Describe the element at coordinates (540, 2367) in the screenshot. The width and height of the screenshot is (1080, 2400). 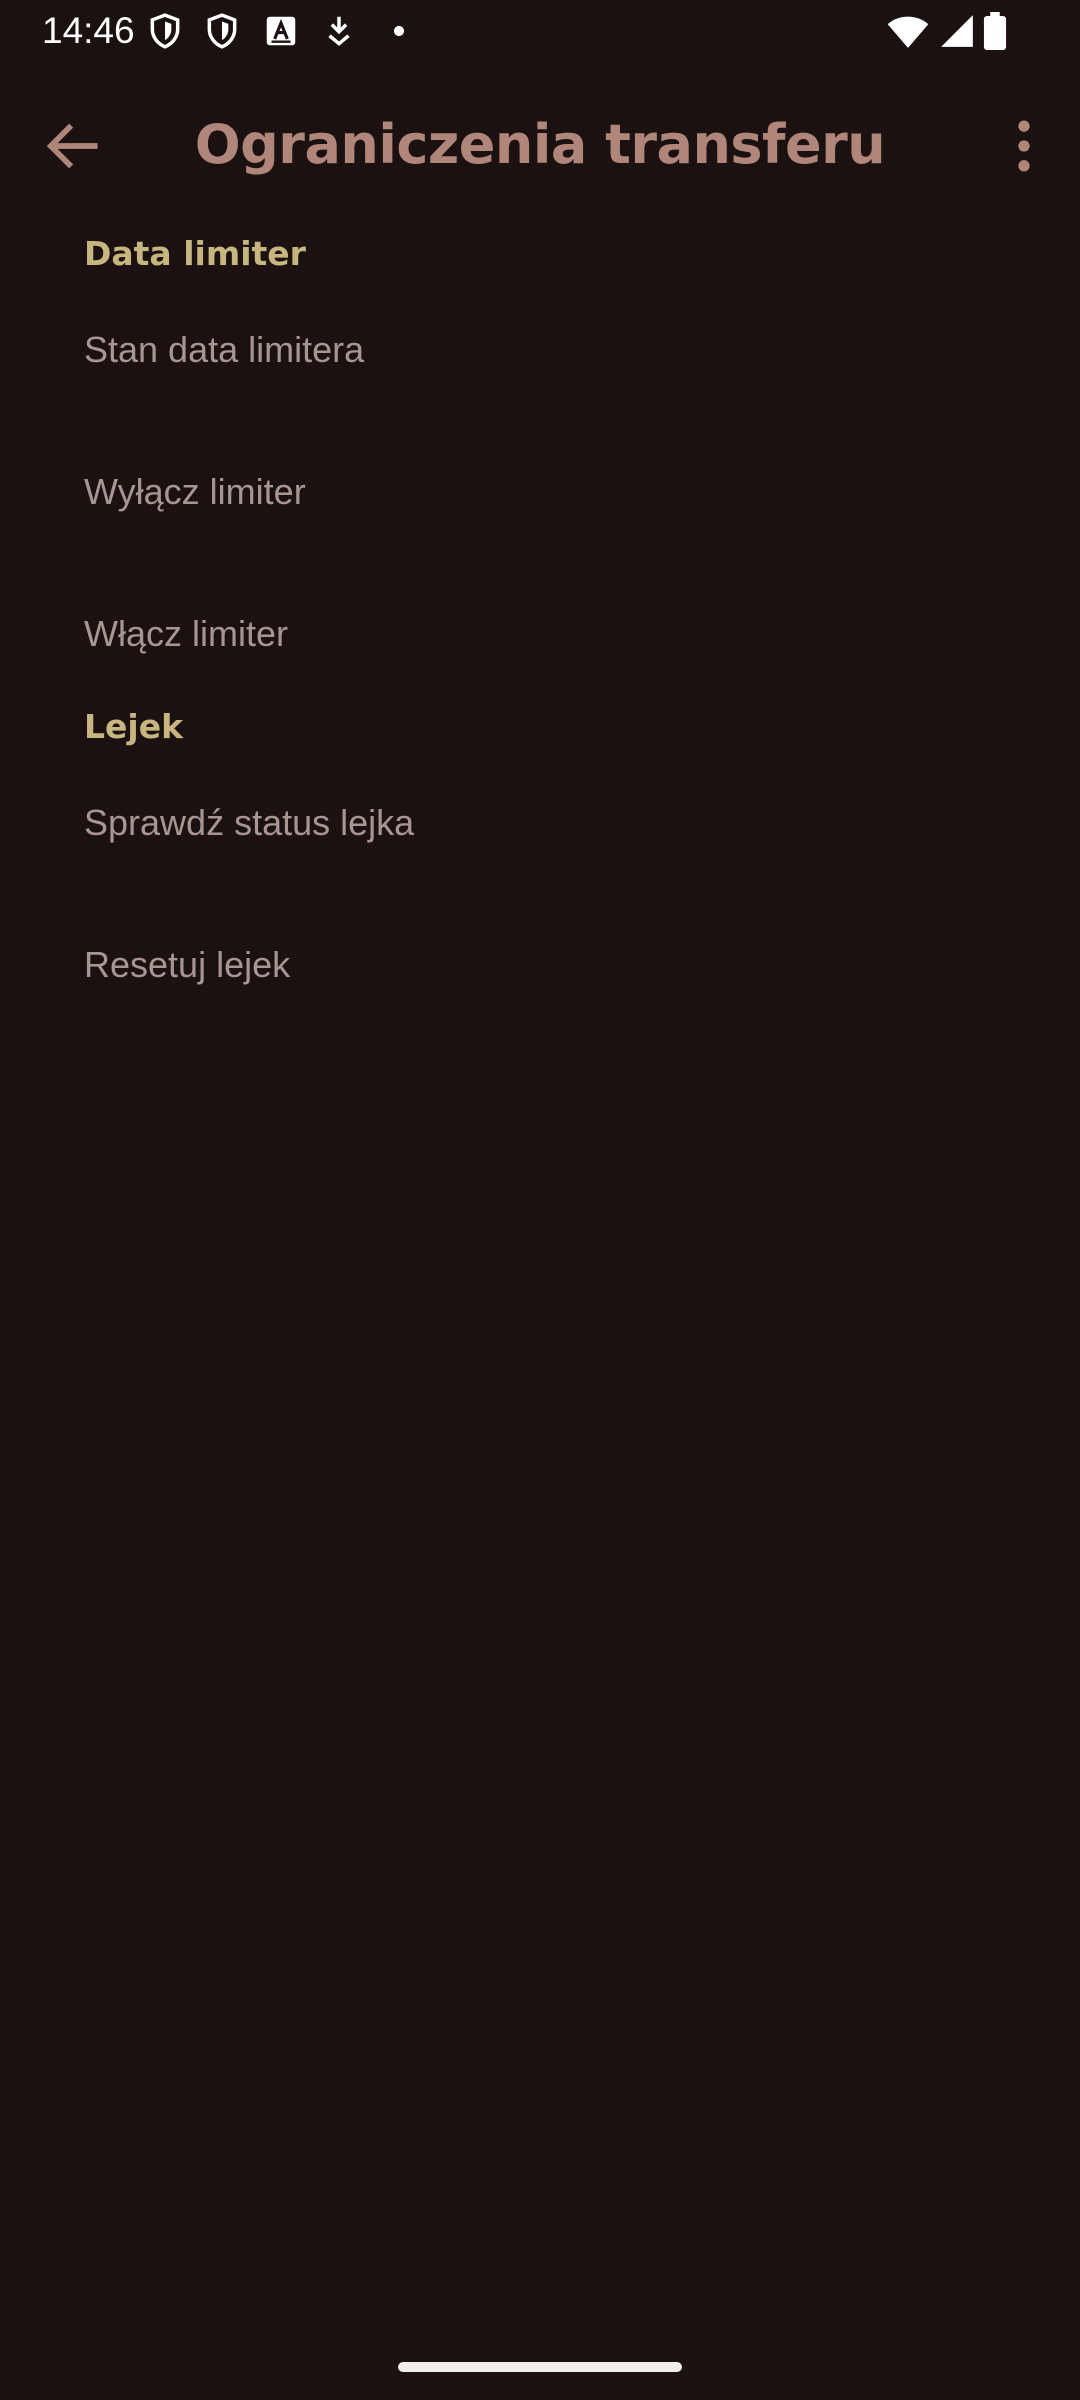
I see `gesture-nav-handle` at that location.